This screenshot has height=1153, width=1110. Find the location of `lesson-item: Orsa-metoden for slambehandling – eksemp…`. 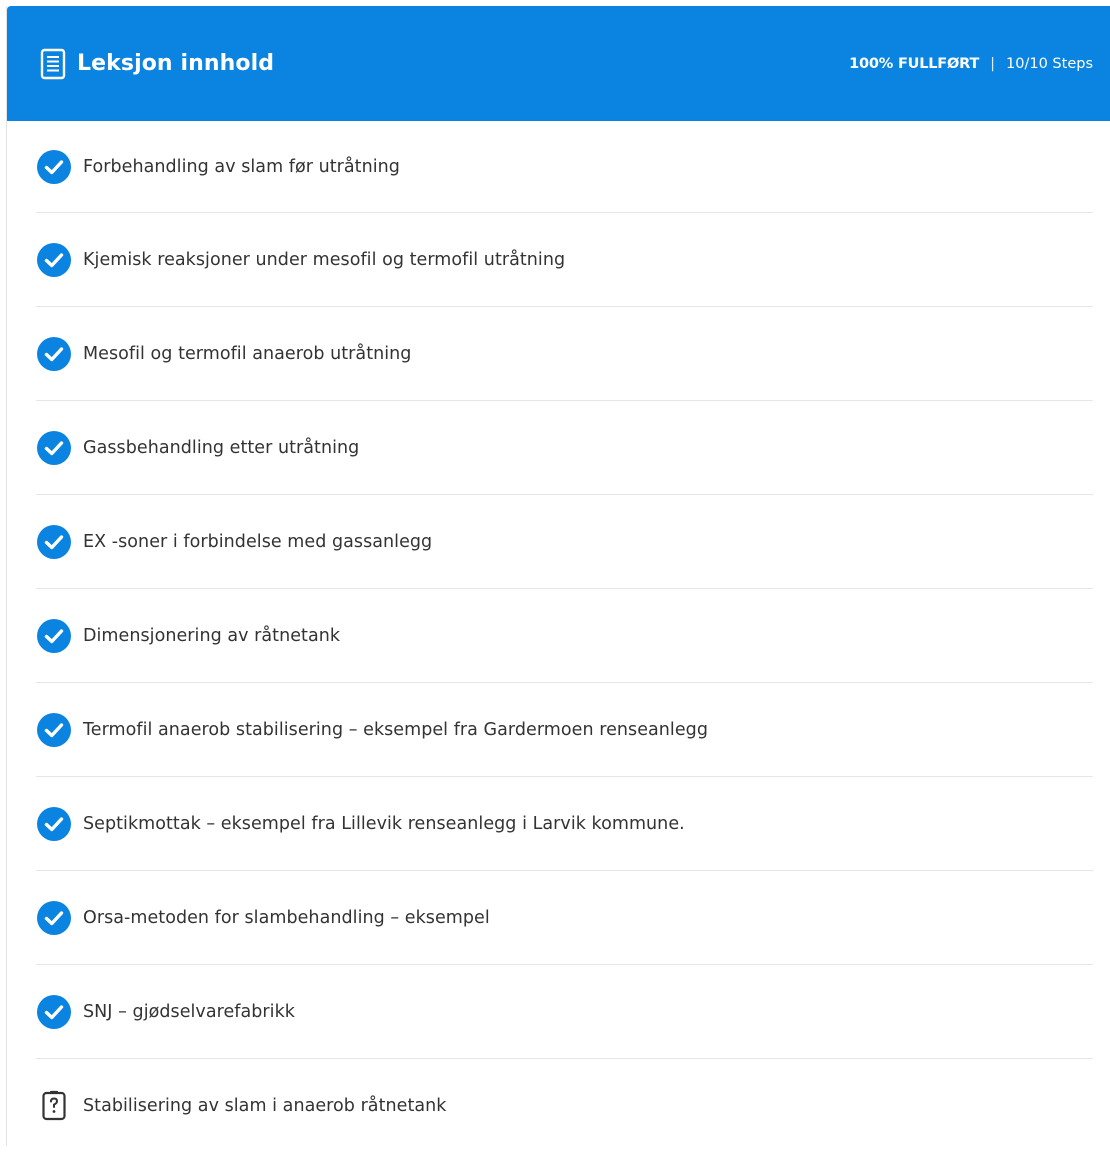

lesson-item: Orsa-metoden for slambehandling – eksemp… is located at coordinates (564, 918).